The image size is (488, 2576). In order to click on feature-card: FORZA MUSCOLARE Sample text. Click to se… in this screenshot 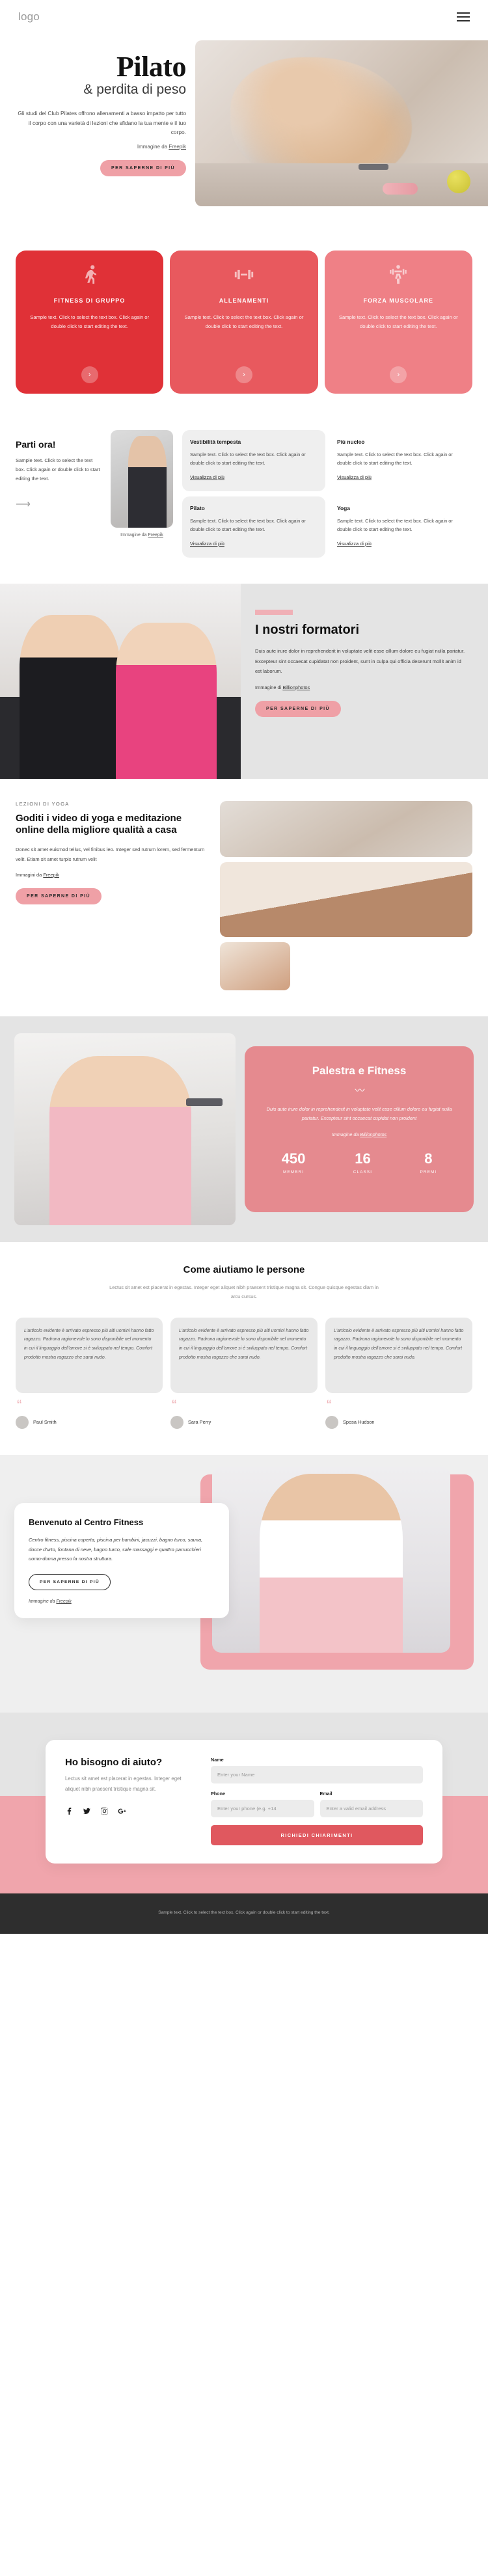, I will do `click(398, 322)`.